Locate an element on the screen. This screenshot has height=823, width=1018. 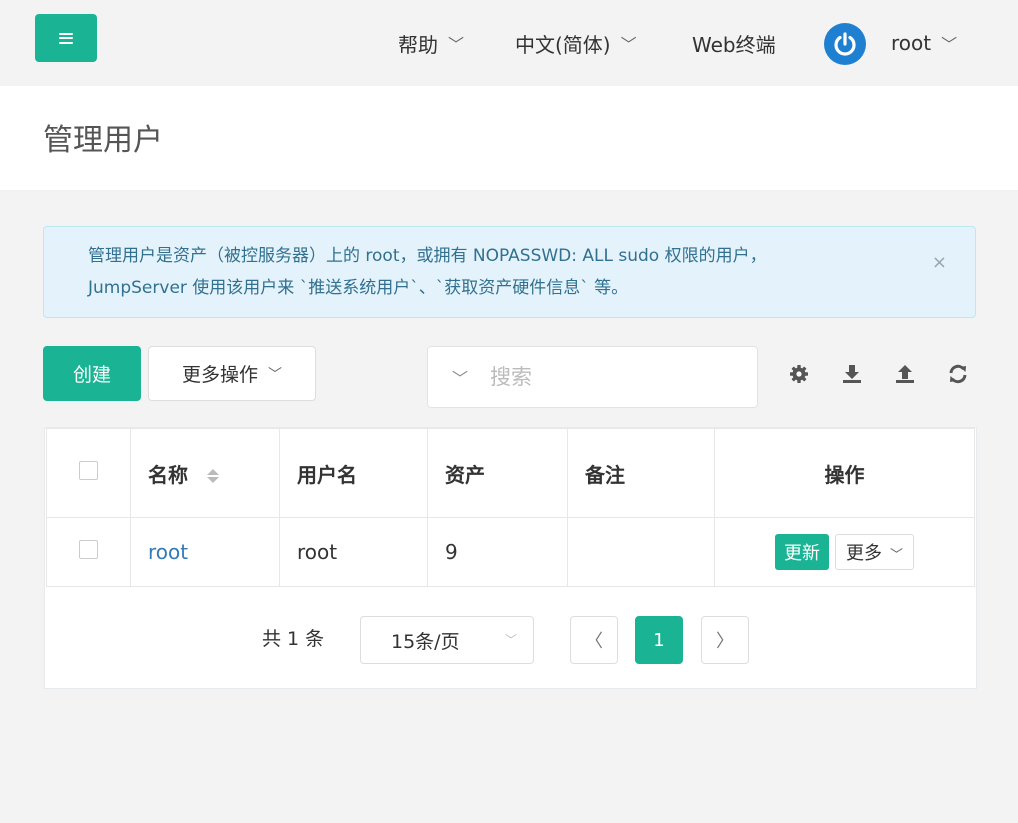
table-header-row: 名称 用户名 资产 备注 操作 is located at coordinates (510, 473).